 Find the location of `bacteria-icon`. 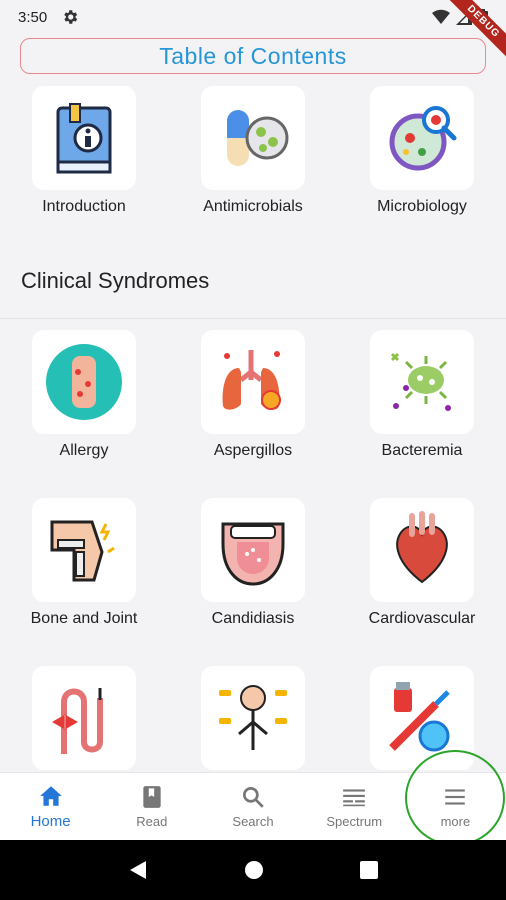

bacteria-icon is located at coordinates (420, 381).